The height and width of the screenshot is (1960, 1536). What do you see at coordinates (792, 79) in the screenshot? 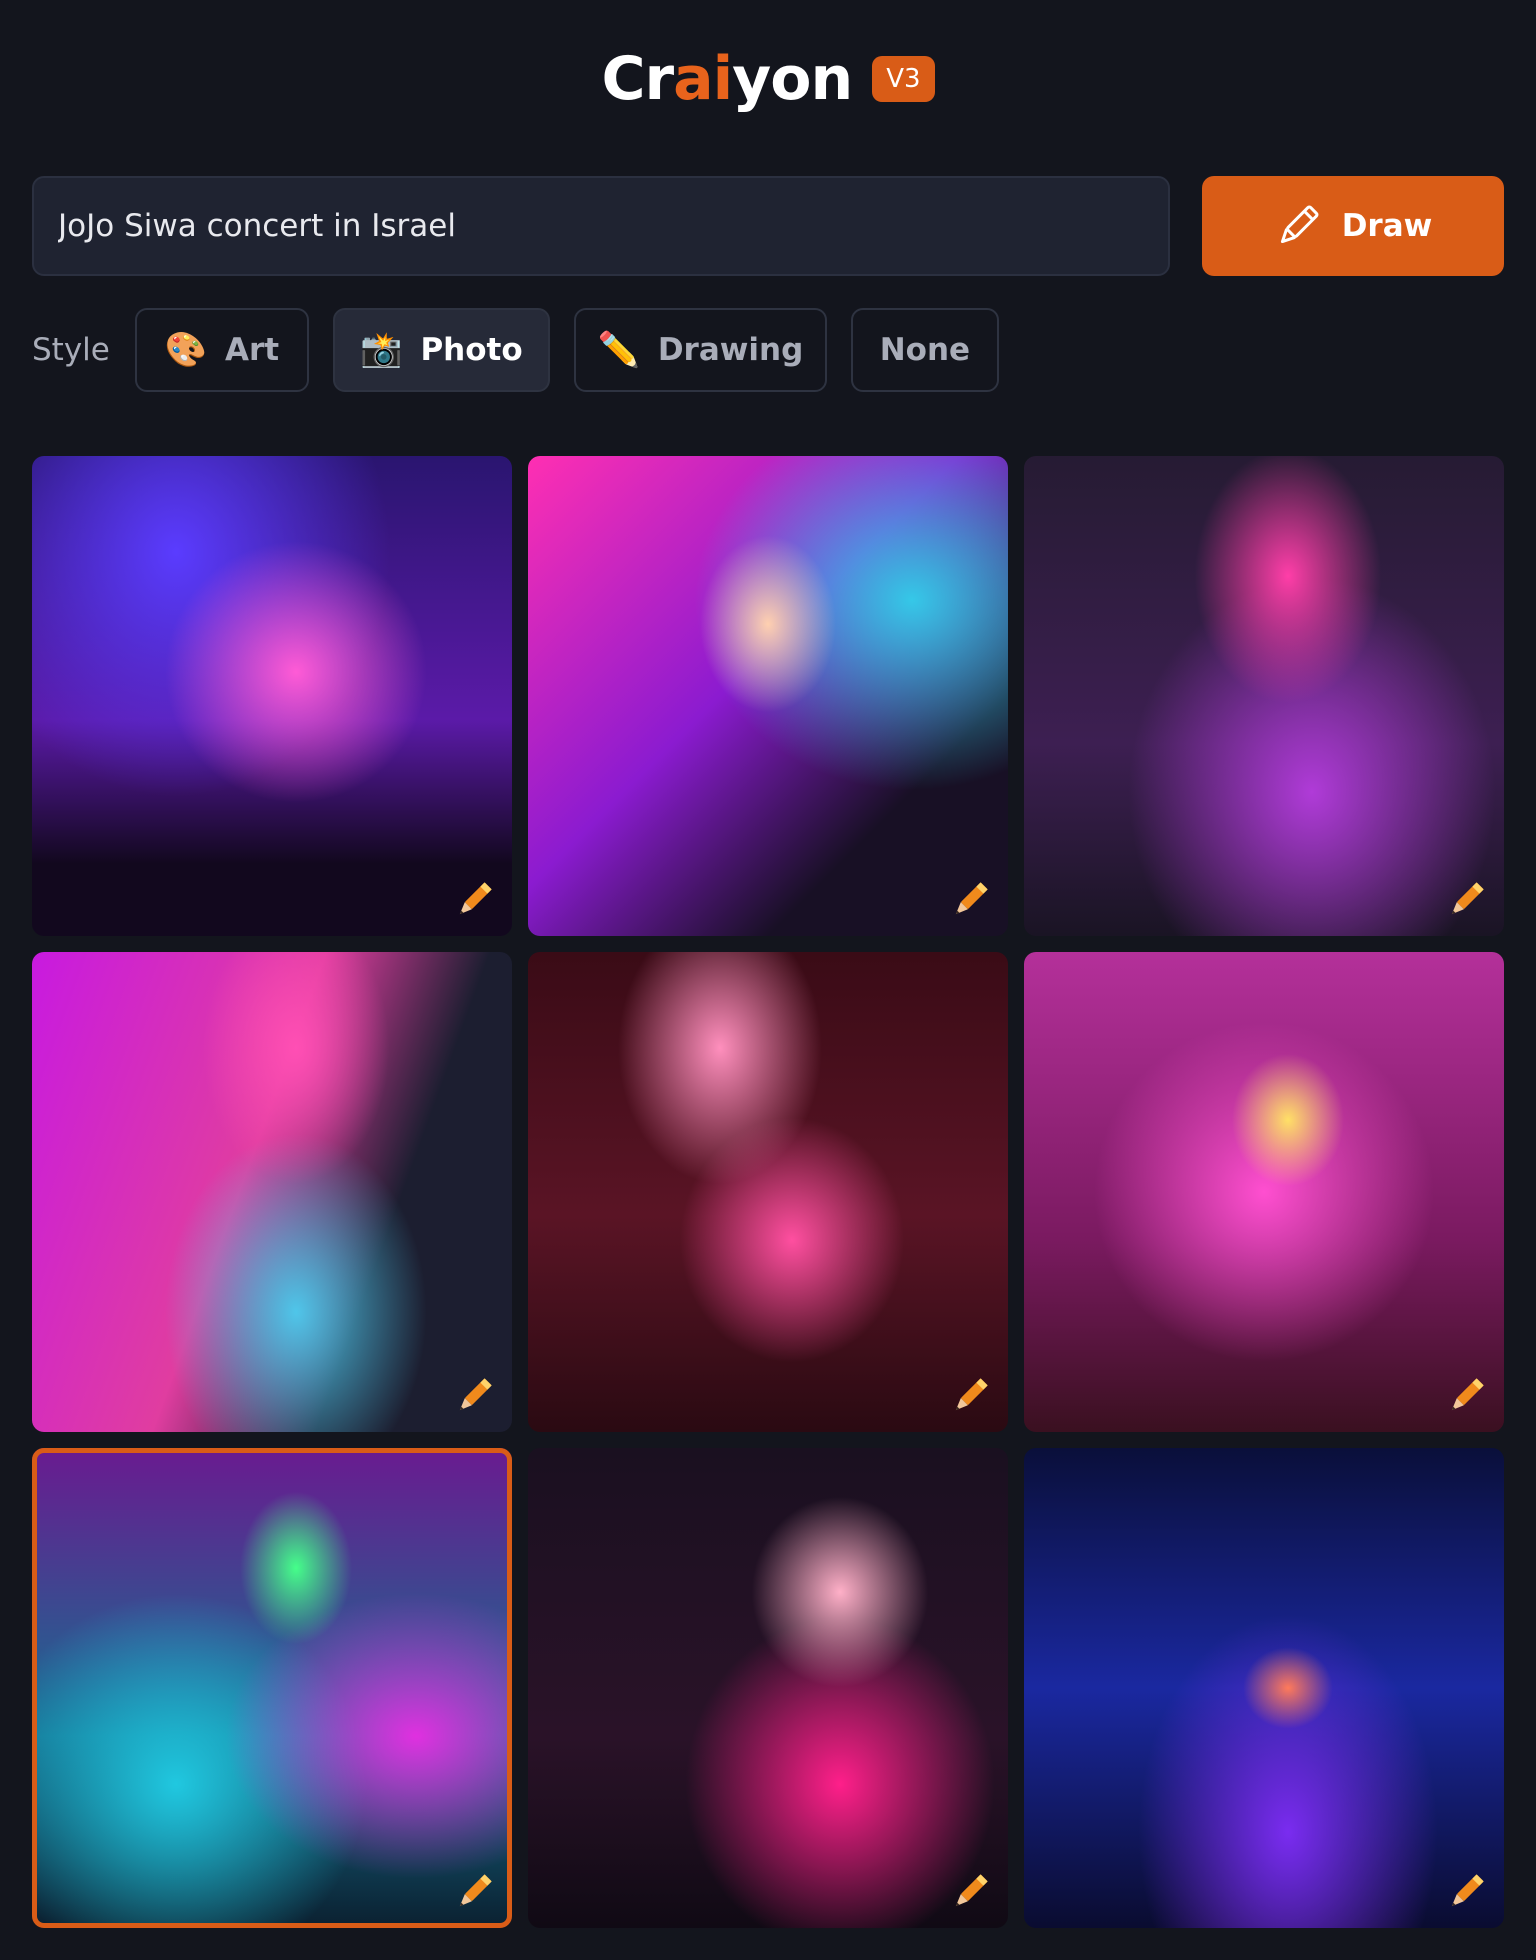
I see `logo-suffix: yon` at bounding box center [792, 79].